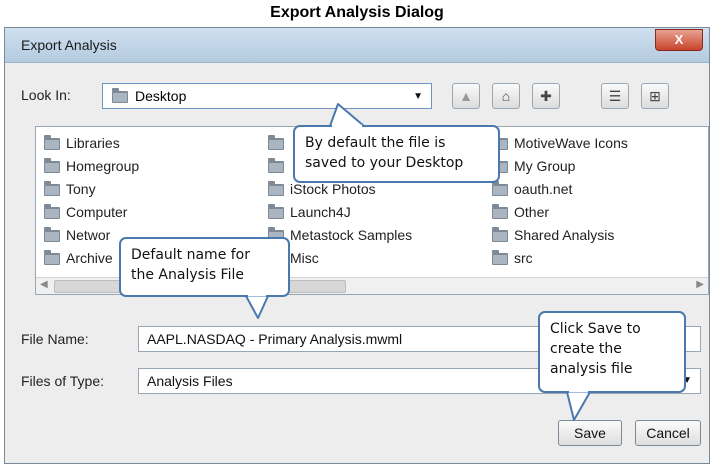 The image size is (714, 468). I want to click on list-item-label: Launch4J, so click(320, 212).